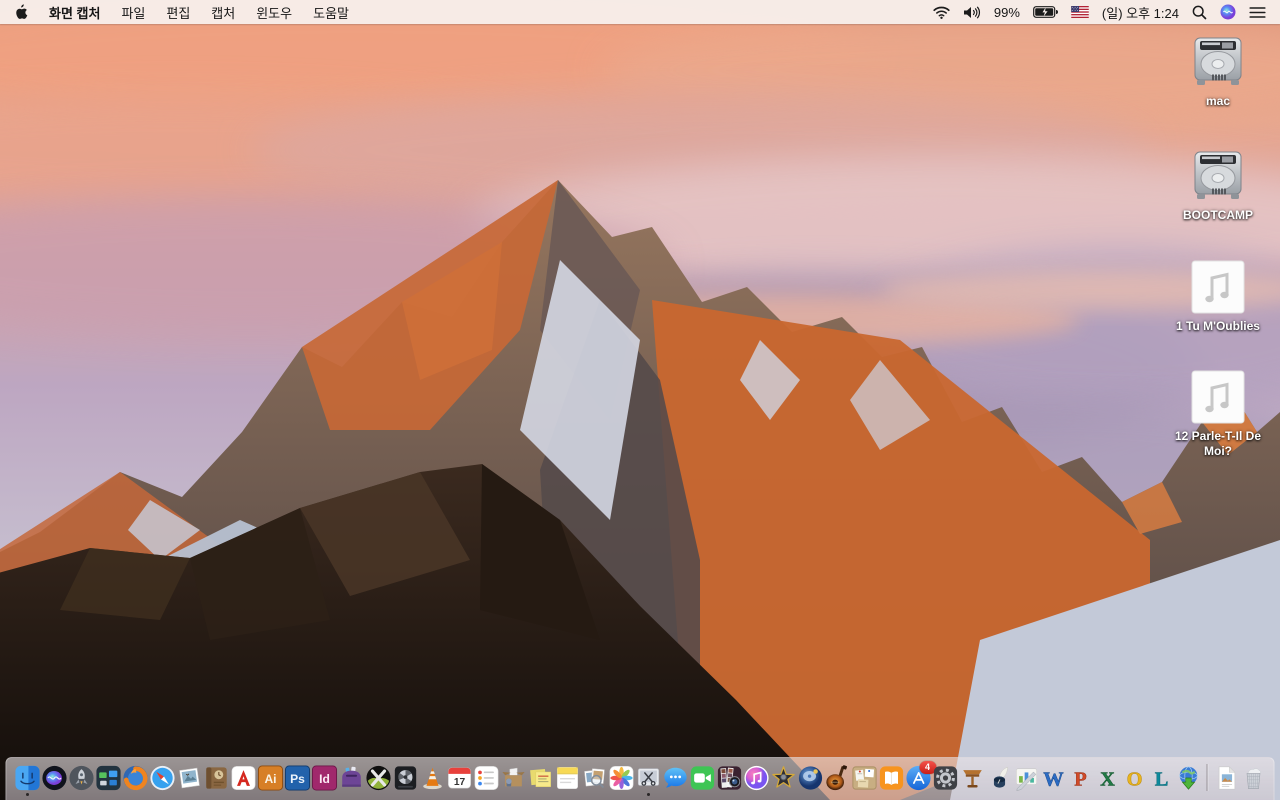 This screenshot has height=800, width=1280. I want to click on dock-indesign: Id, so click(324, 777).